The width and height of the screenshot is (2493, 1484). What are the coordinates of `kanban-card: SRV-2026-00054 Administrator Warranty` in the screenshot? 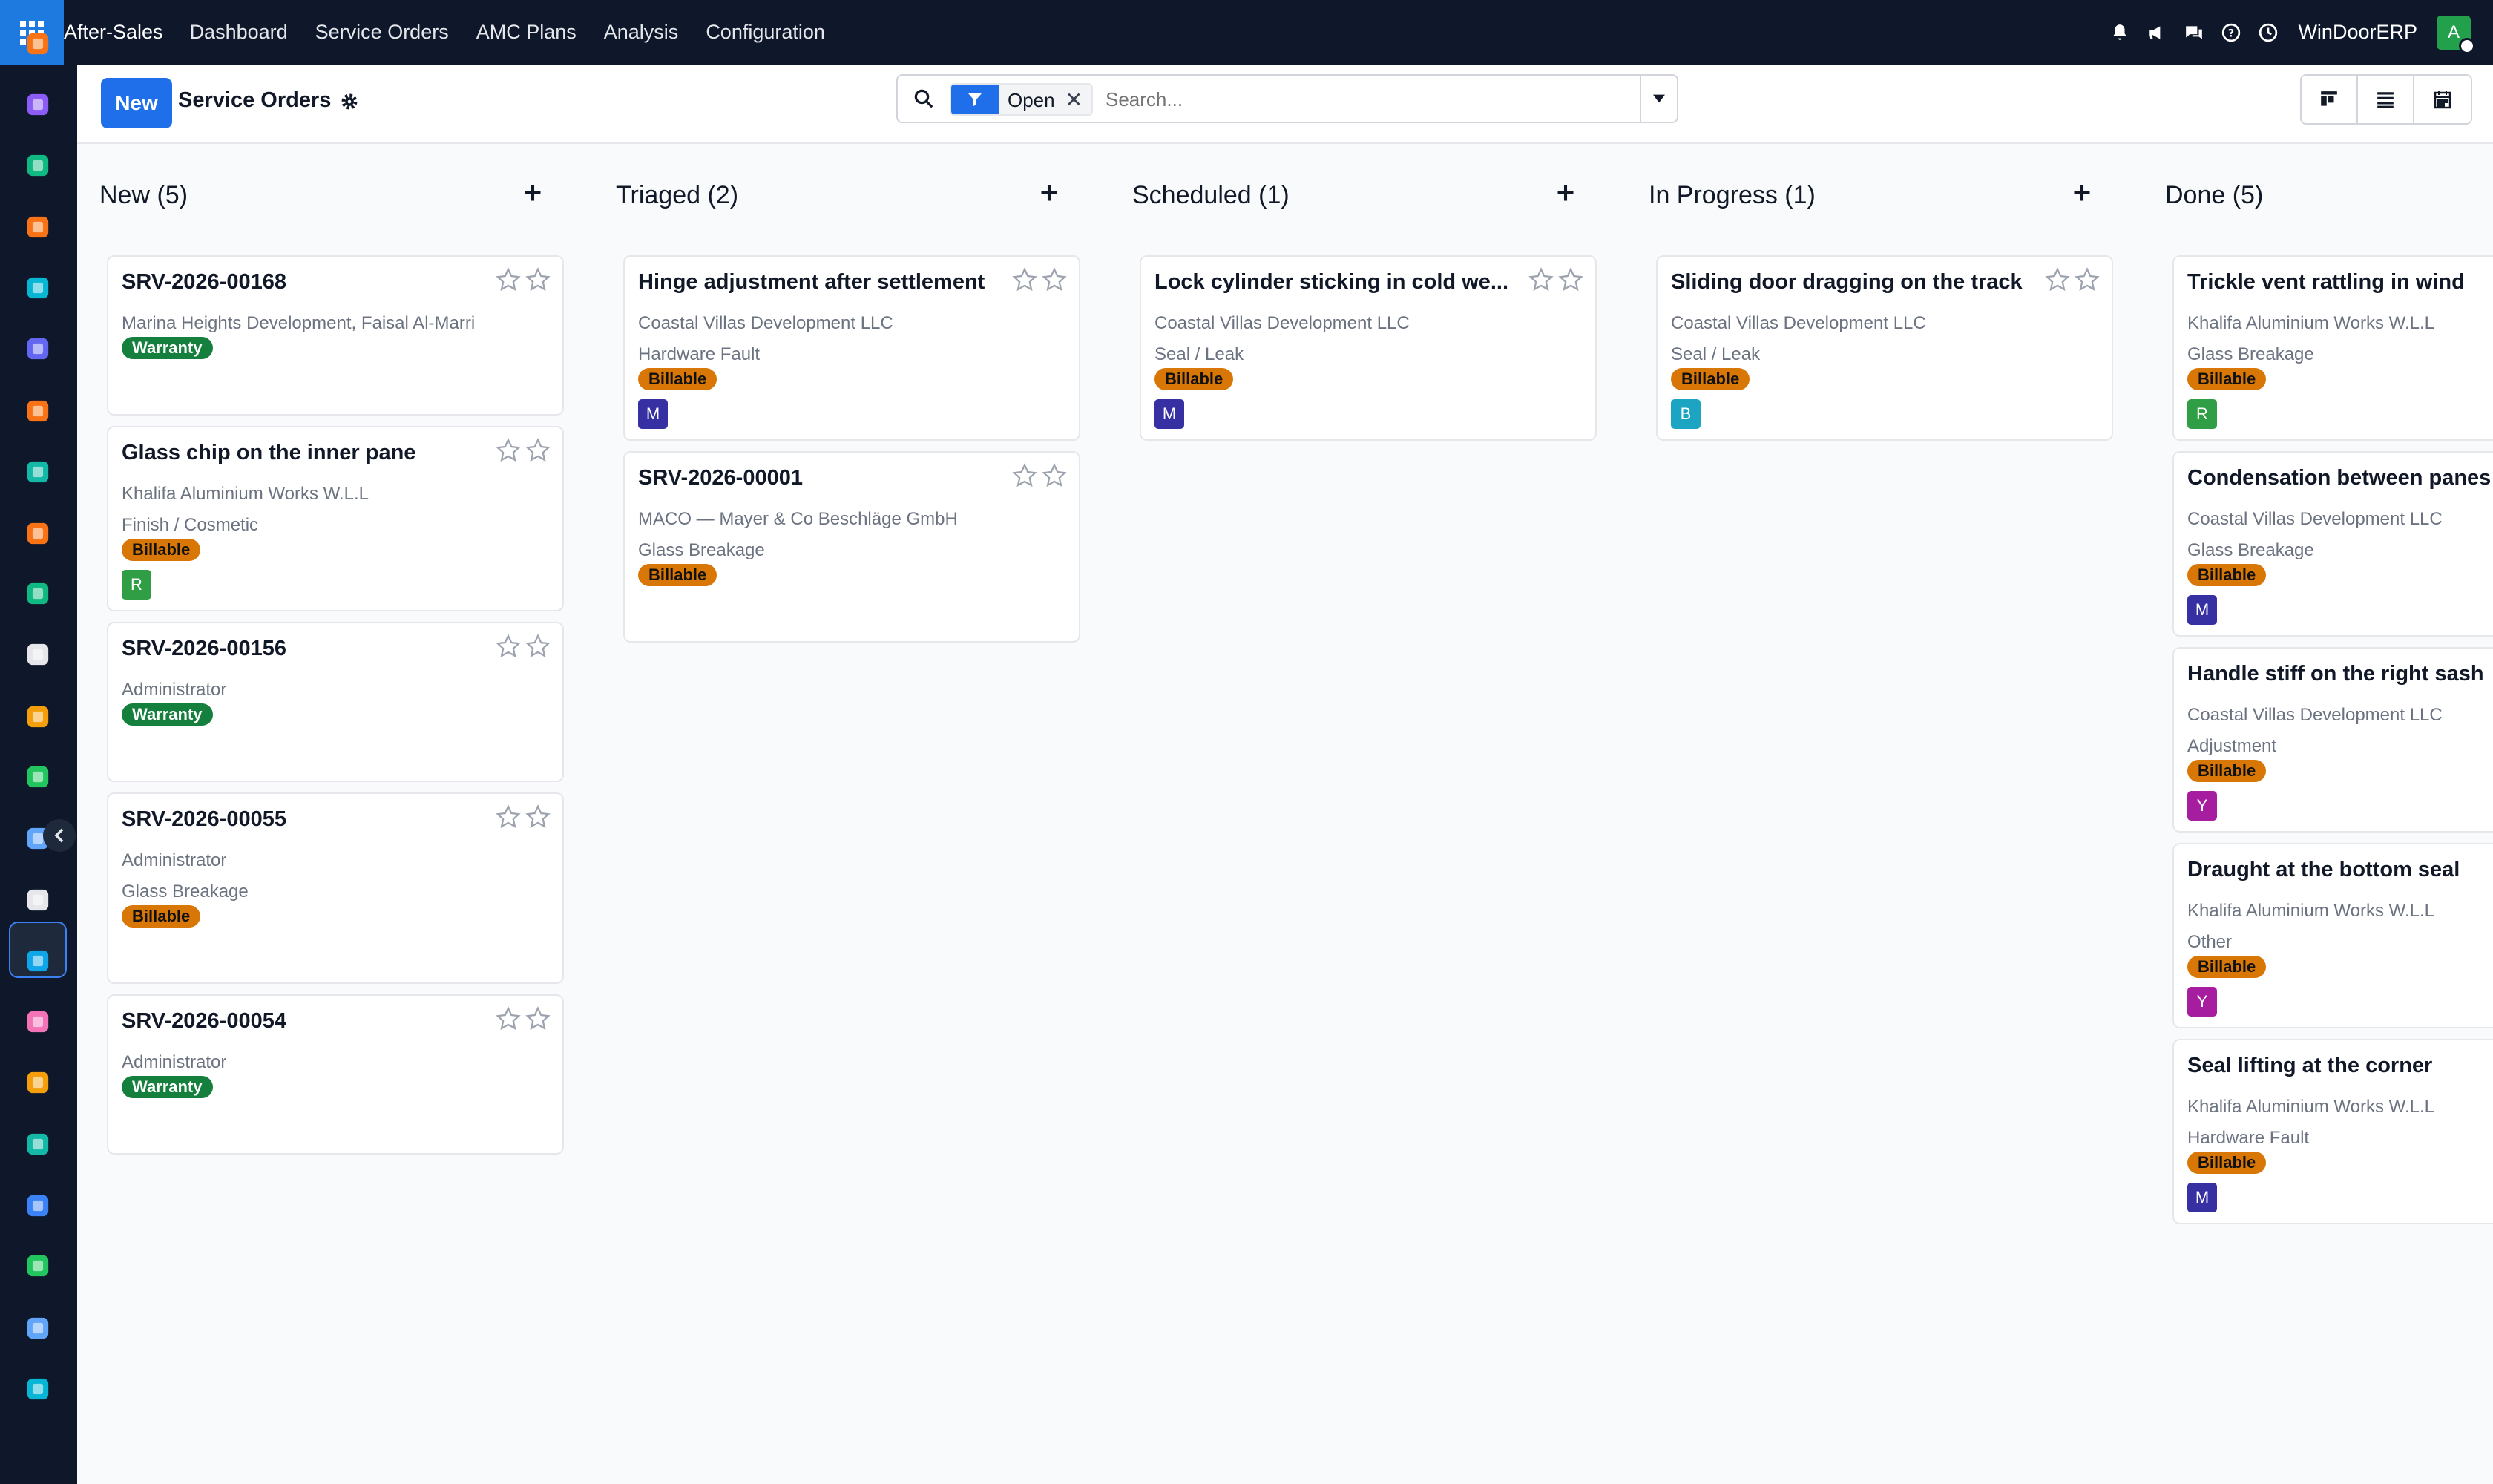 It's located at (335, 1074).